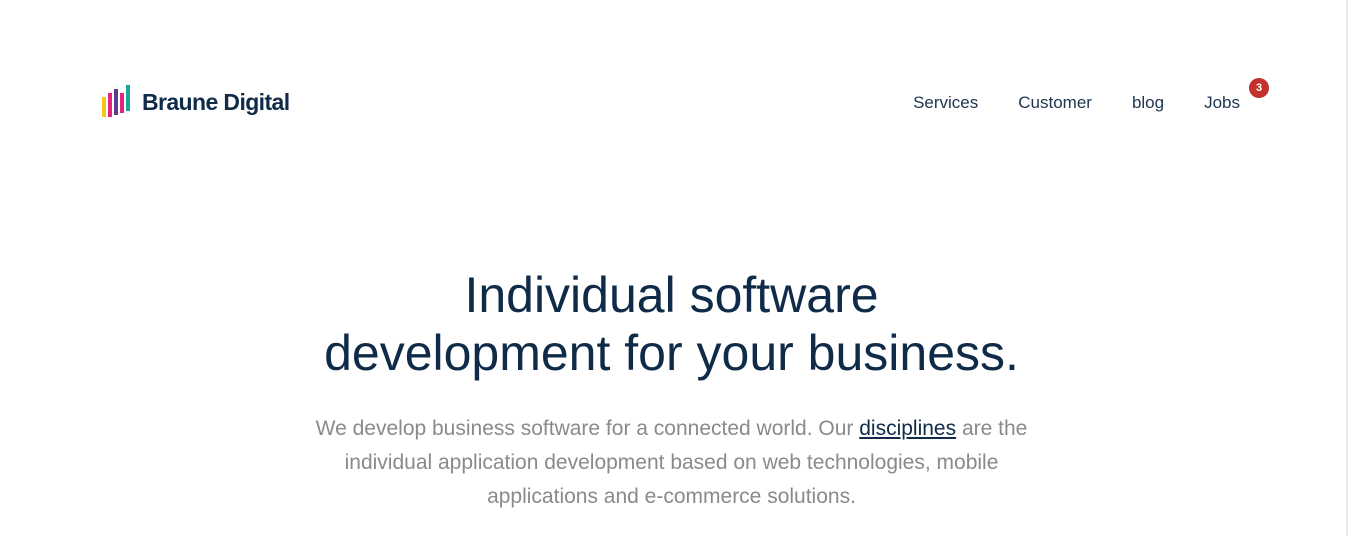 The image size is (1348, 536). I want to click on main-nav: Services Customer blog Jobs 3, so click(1091, 97).